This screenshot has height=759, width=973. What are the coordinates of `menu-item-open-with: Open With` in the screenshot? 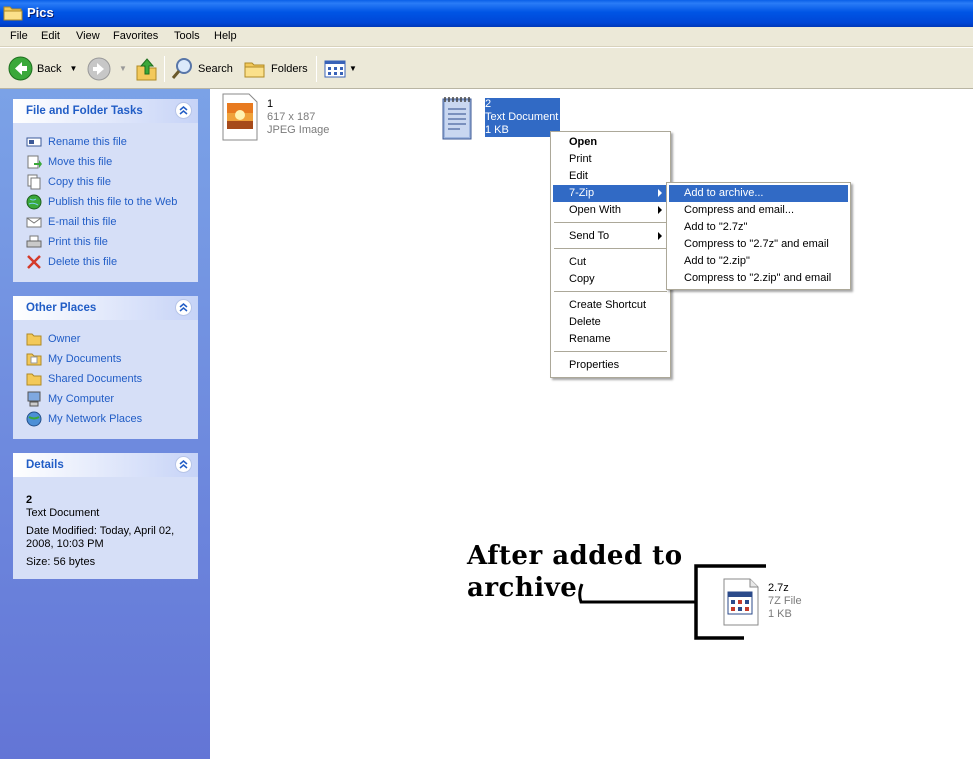 It's located at (595, 210).